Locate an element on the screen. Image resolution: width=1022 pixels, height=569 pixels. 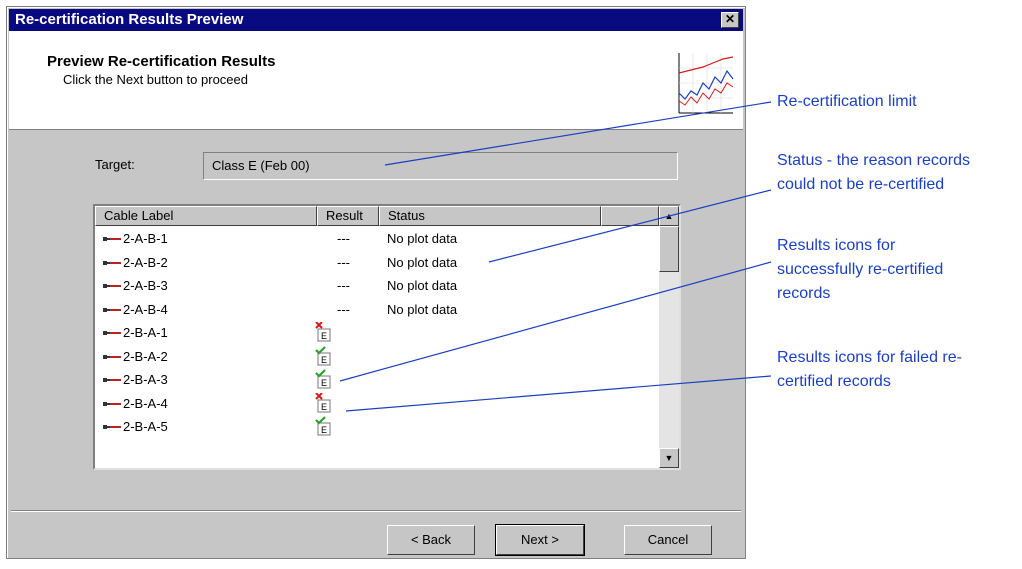
callout-failed-line1: Results icons for failed re- is located at coordinates (869, 357).